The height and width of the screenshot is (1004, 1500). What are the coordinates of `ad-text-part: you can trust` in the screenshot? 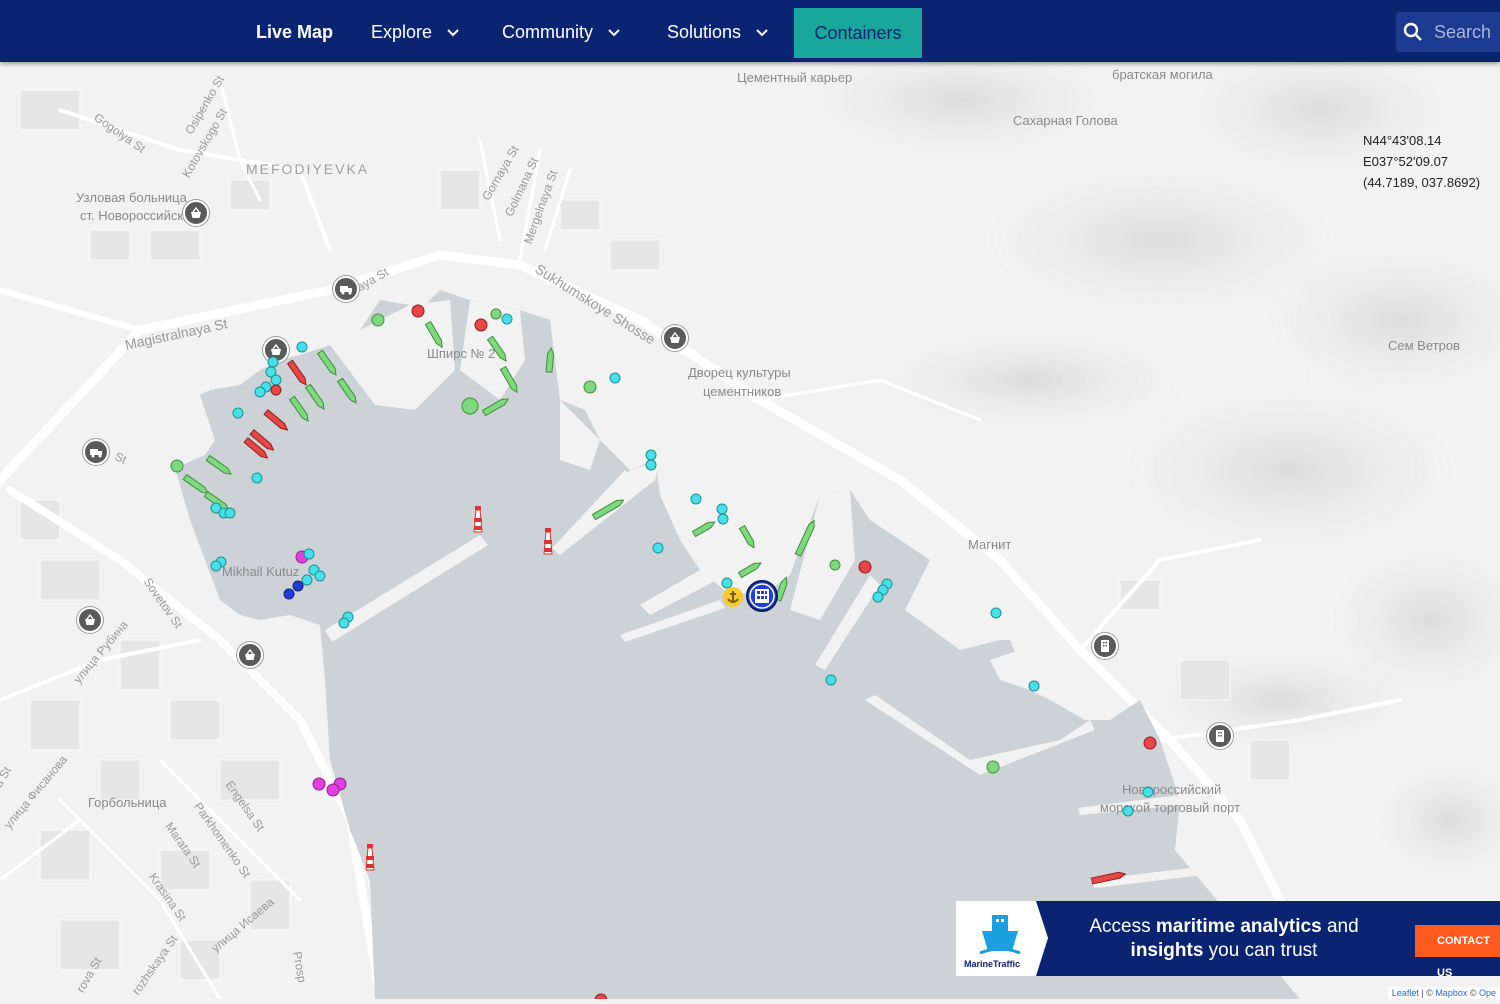 It's located at (1260, 950).